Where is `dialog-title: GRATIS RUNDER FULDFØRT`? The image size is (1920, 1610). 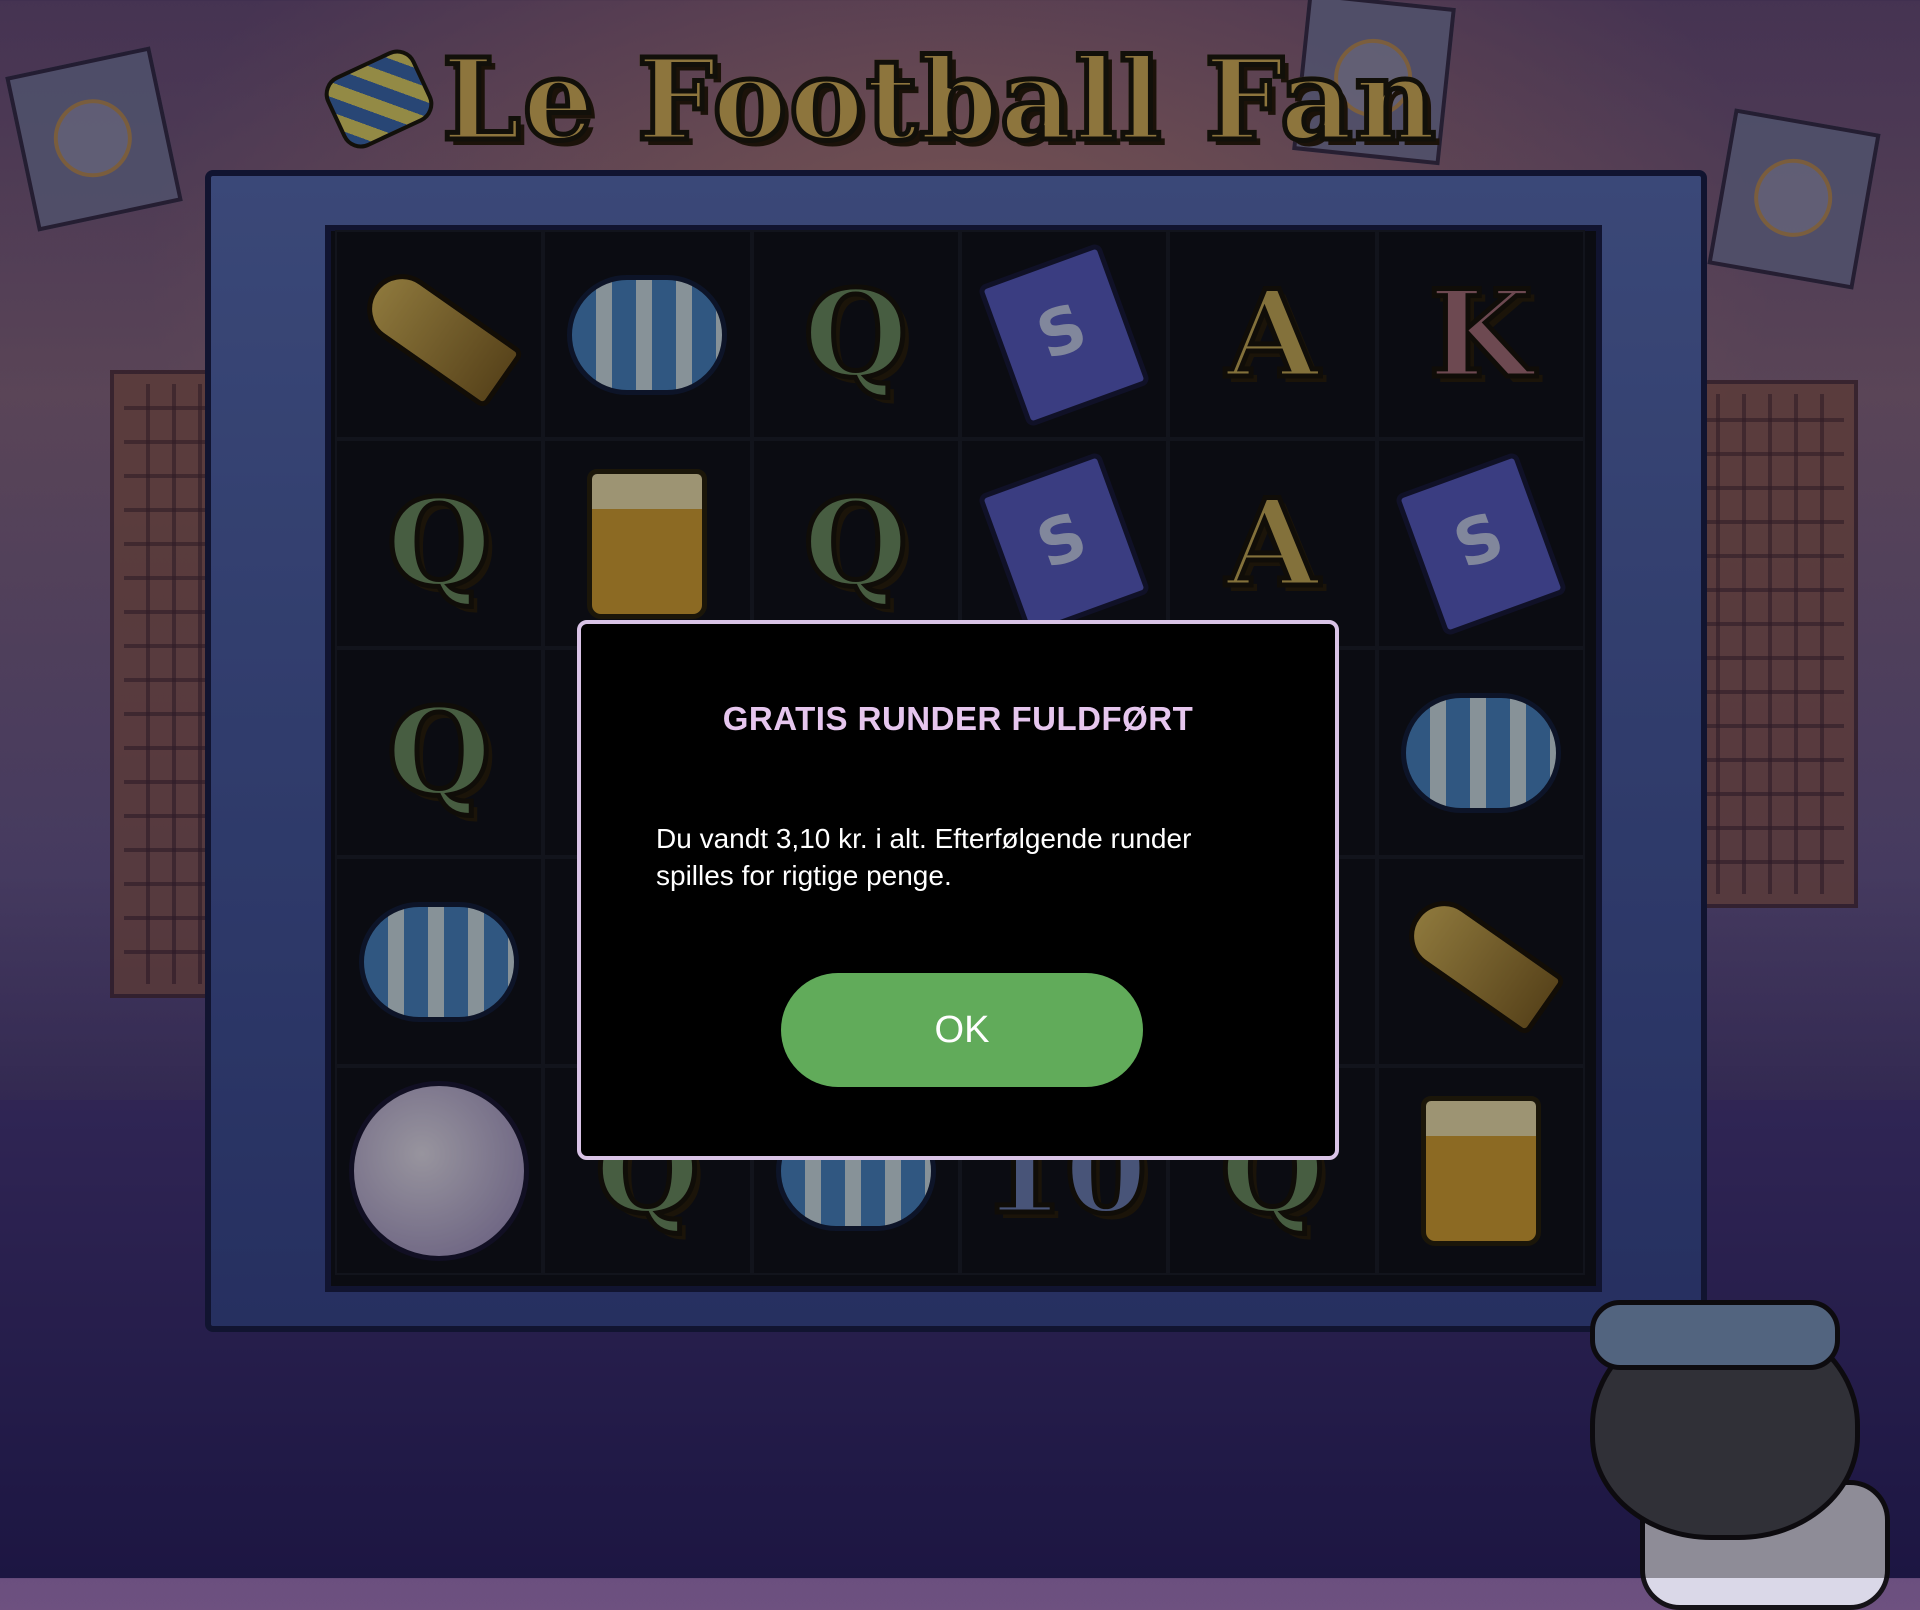
dialog-title: GRATIS RUNDER FULDFØRT is located at coordinates (958, 718).